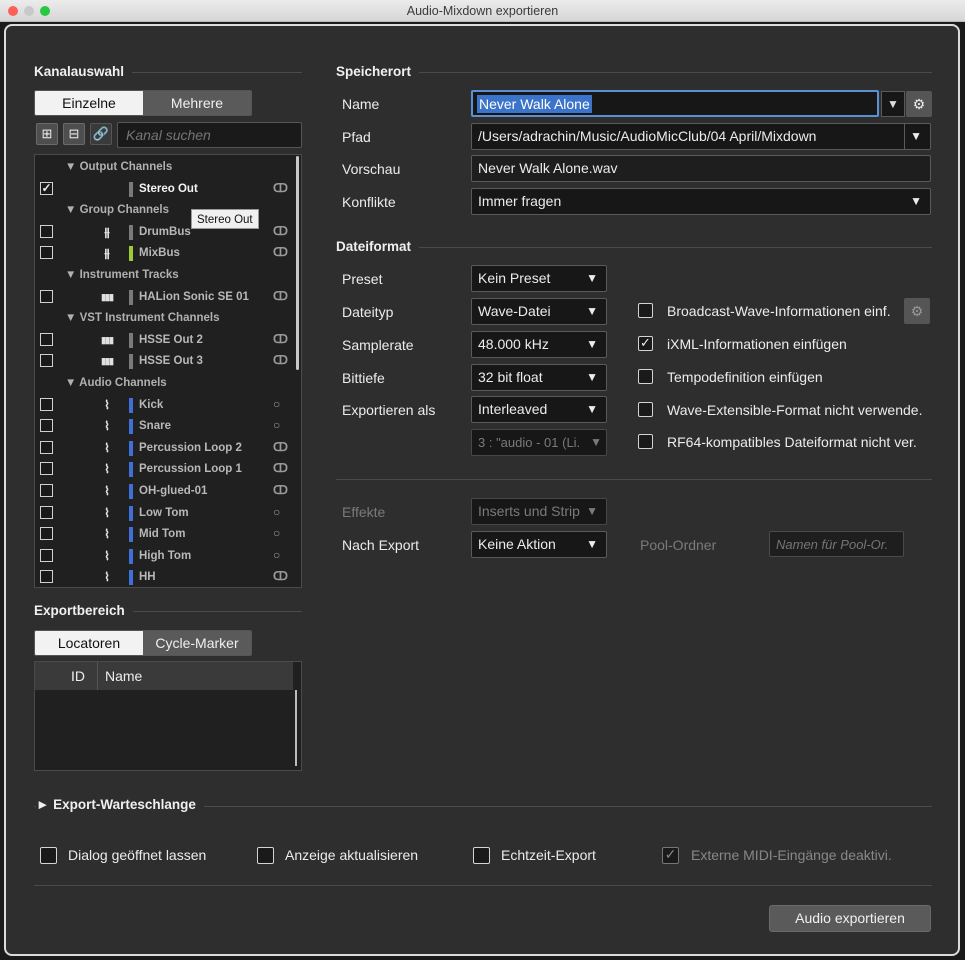  I want to click on rf64-checkbox, so click(645, 441).